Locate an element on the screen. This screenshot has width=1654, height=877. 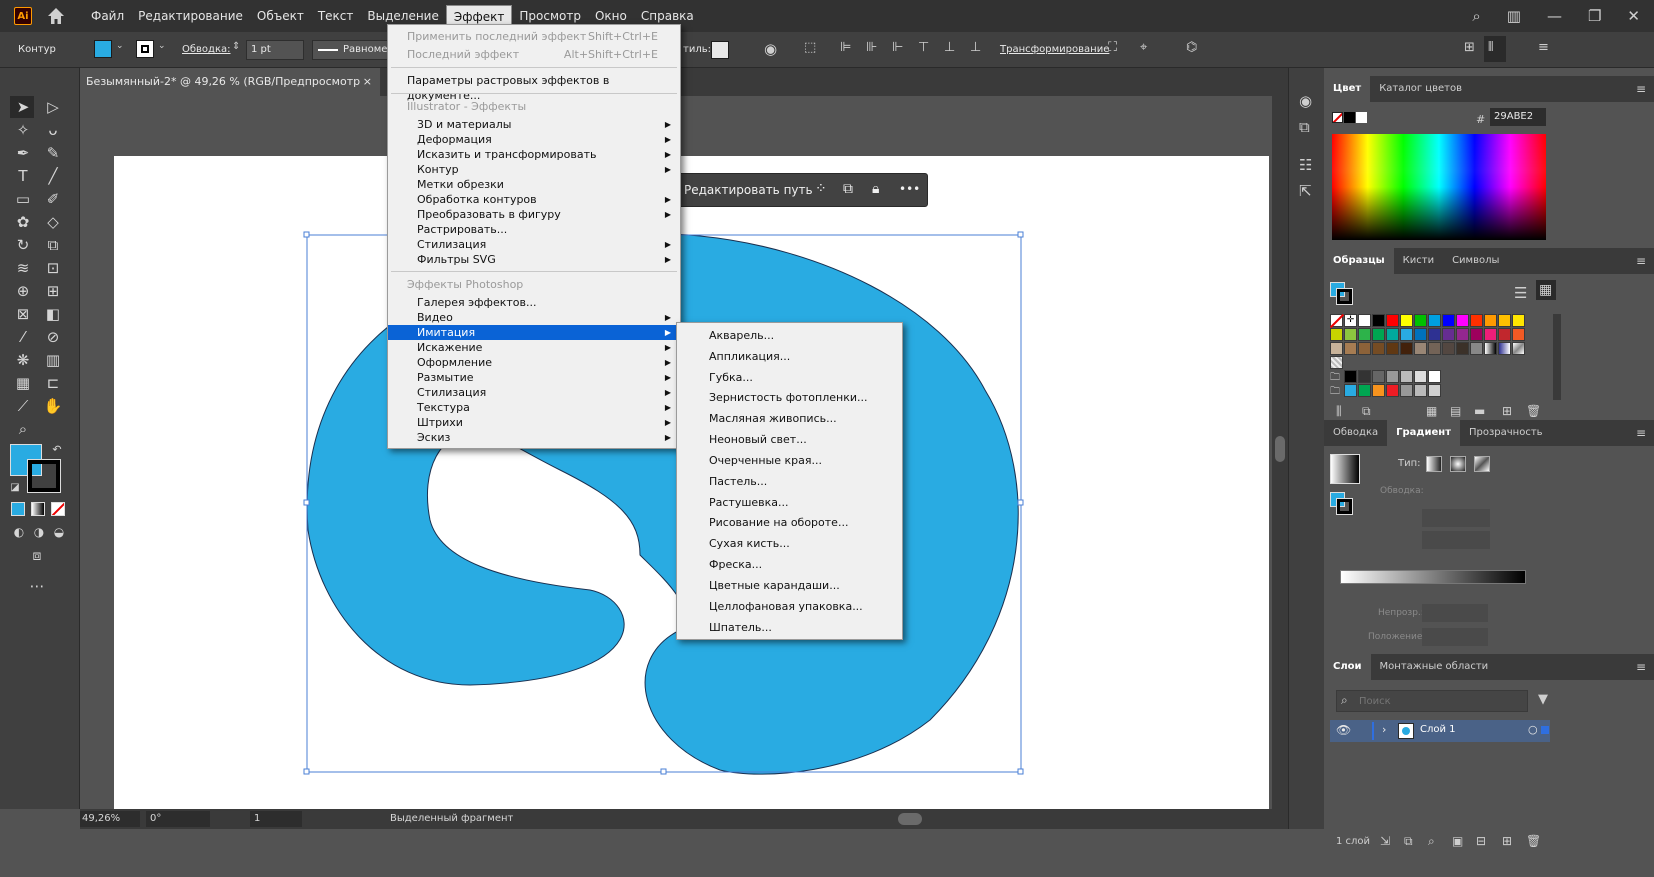
layers-search-box: ⌕ is located at coordinates (1432, 701).